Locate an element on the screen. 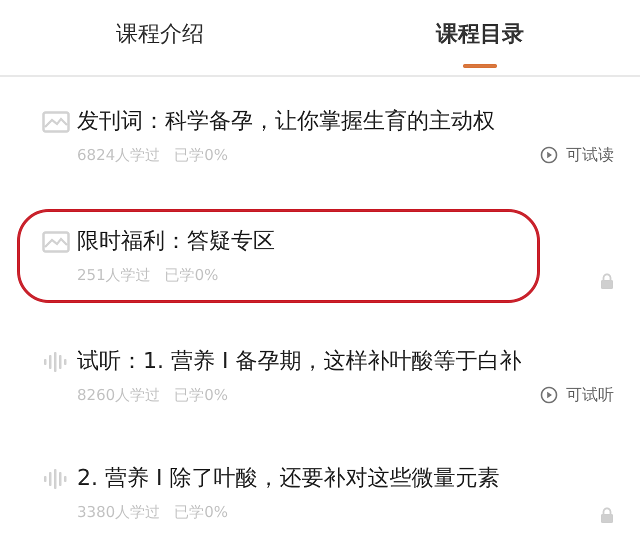 Image resolution: width=640 pixels, height=534 pixels. learner-count: 8260人学过 is located at coordinates (118, 395).